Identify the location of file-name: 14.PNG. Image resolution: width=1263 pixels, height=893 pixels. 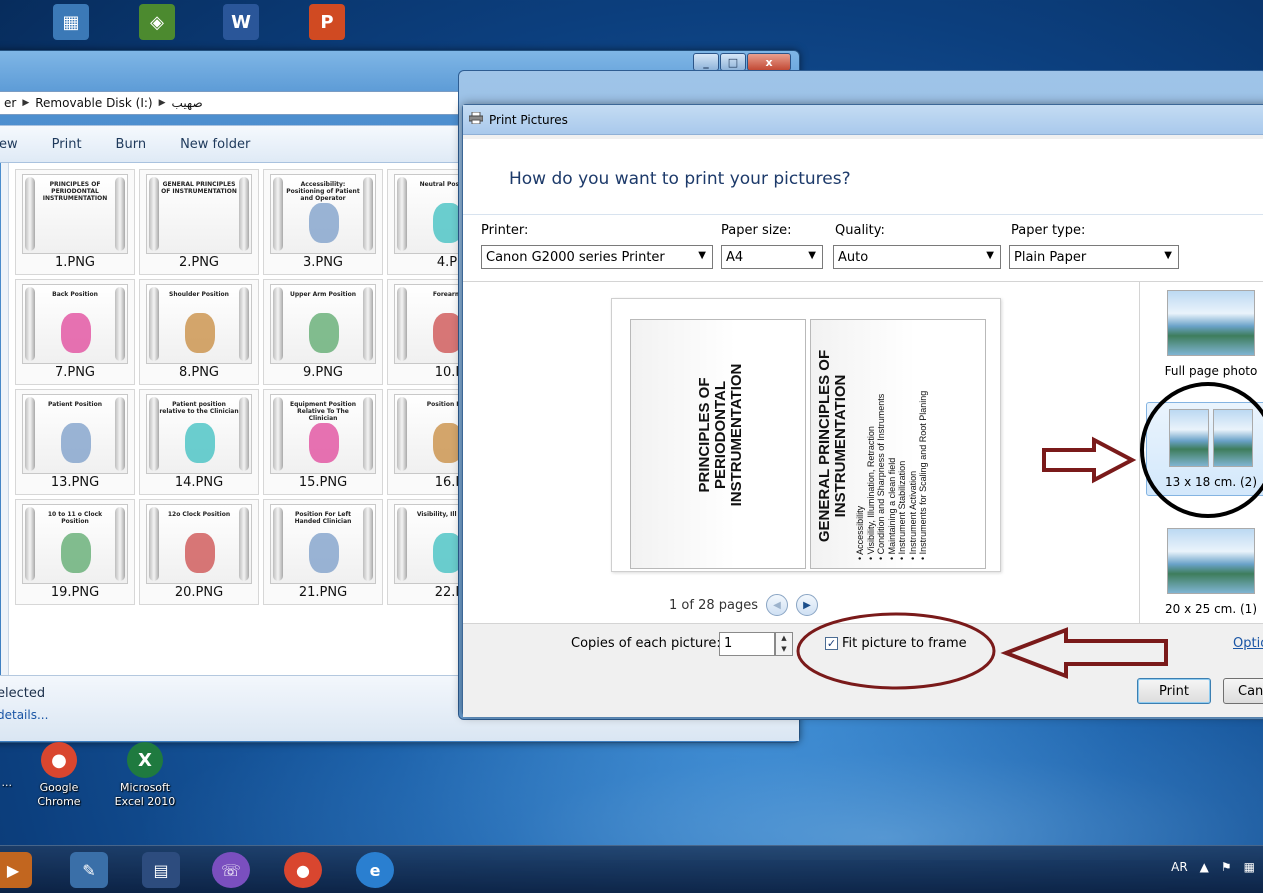
(199, 482).